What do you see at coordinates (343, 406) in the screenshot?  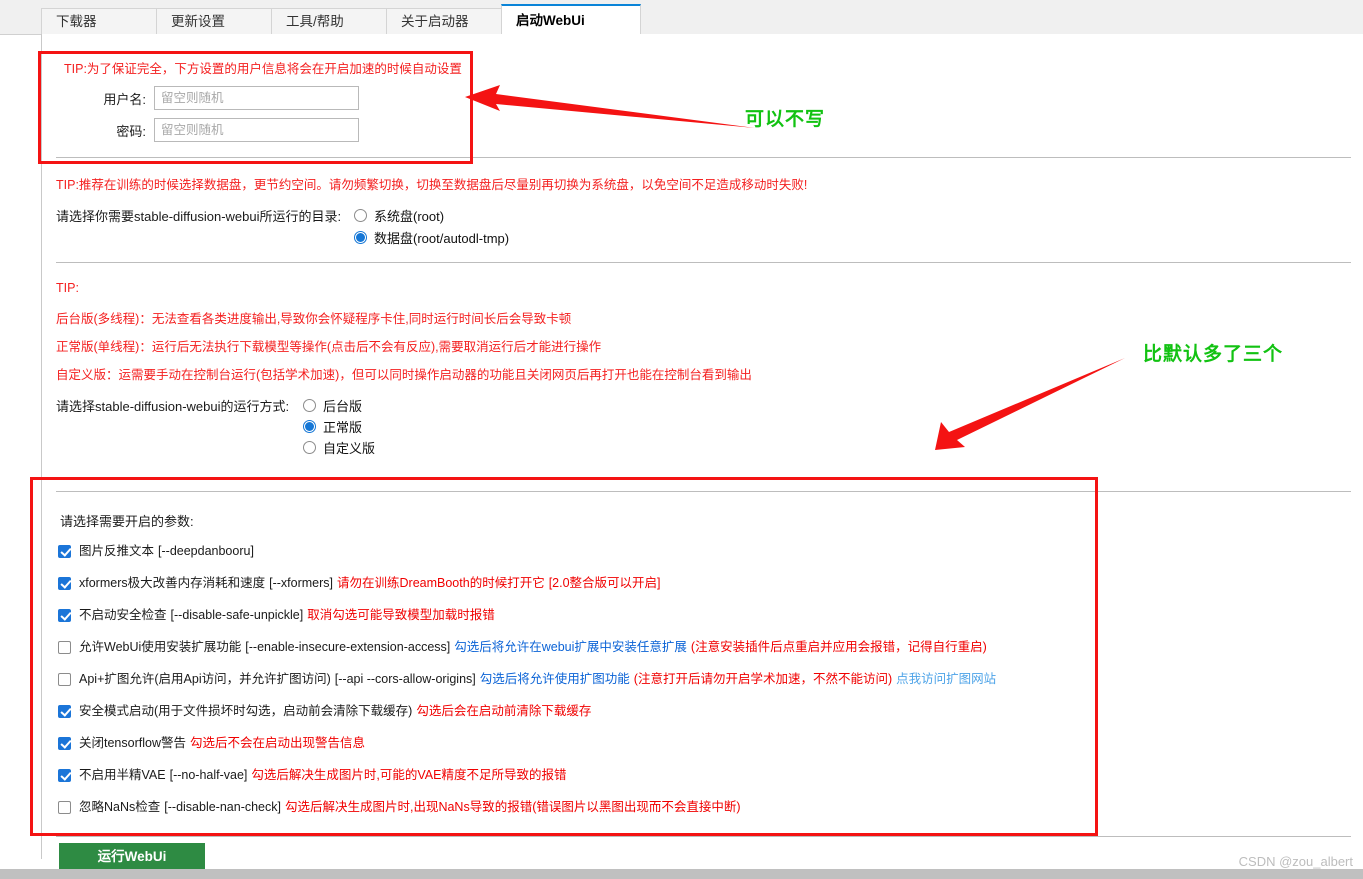 I see `radio-mode-background-label: 后台版` at bounding box center [343, 406].